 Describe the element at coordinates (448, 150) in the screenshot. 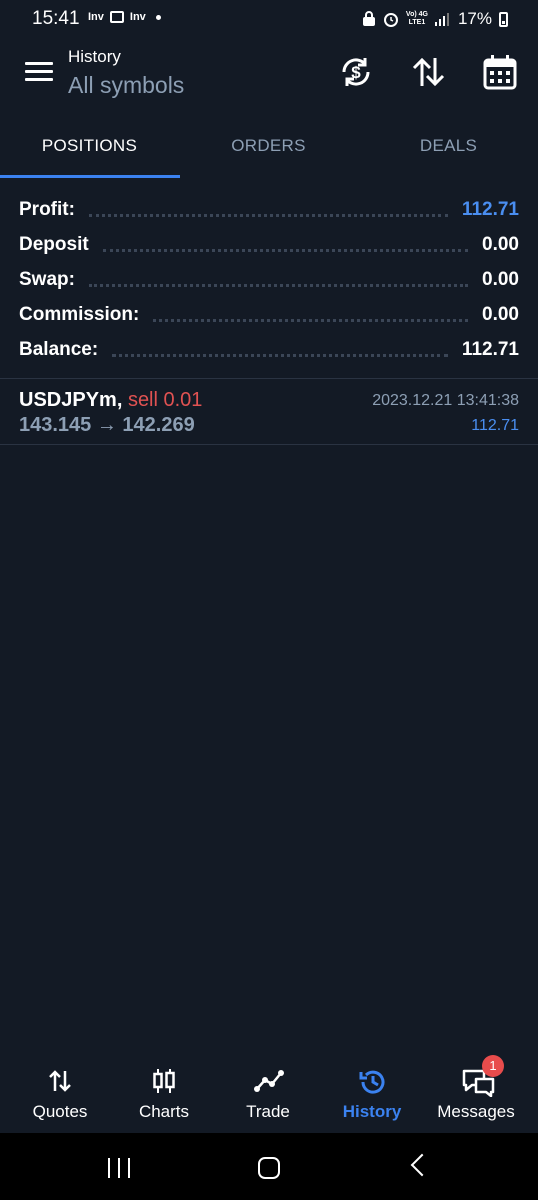

I see `tab-deals: DEALS` at that location.